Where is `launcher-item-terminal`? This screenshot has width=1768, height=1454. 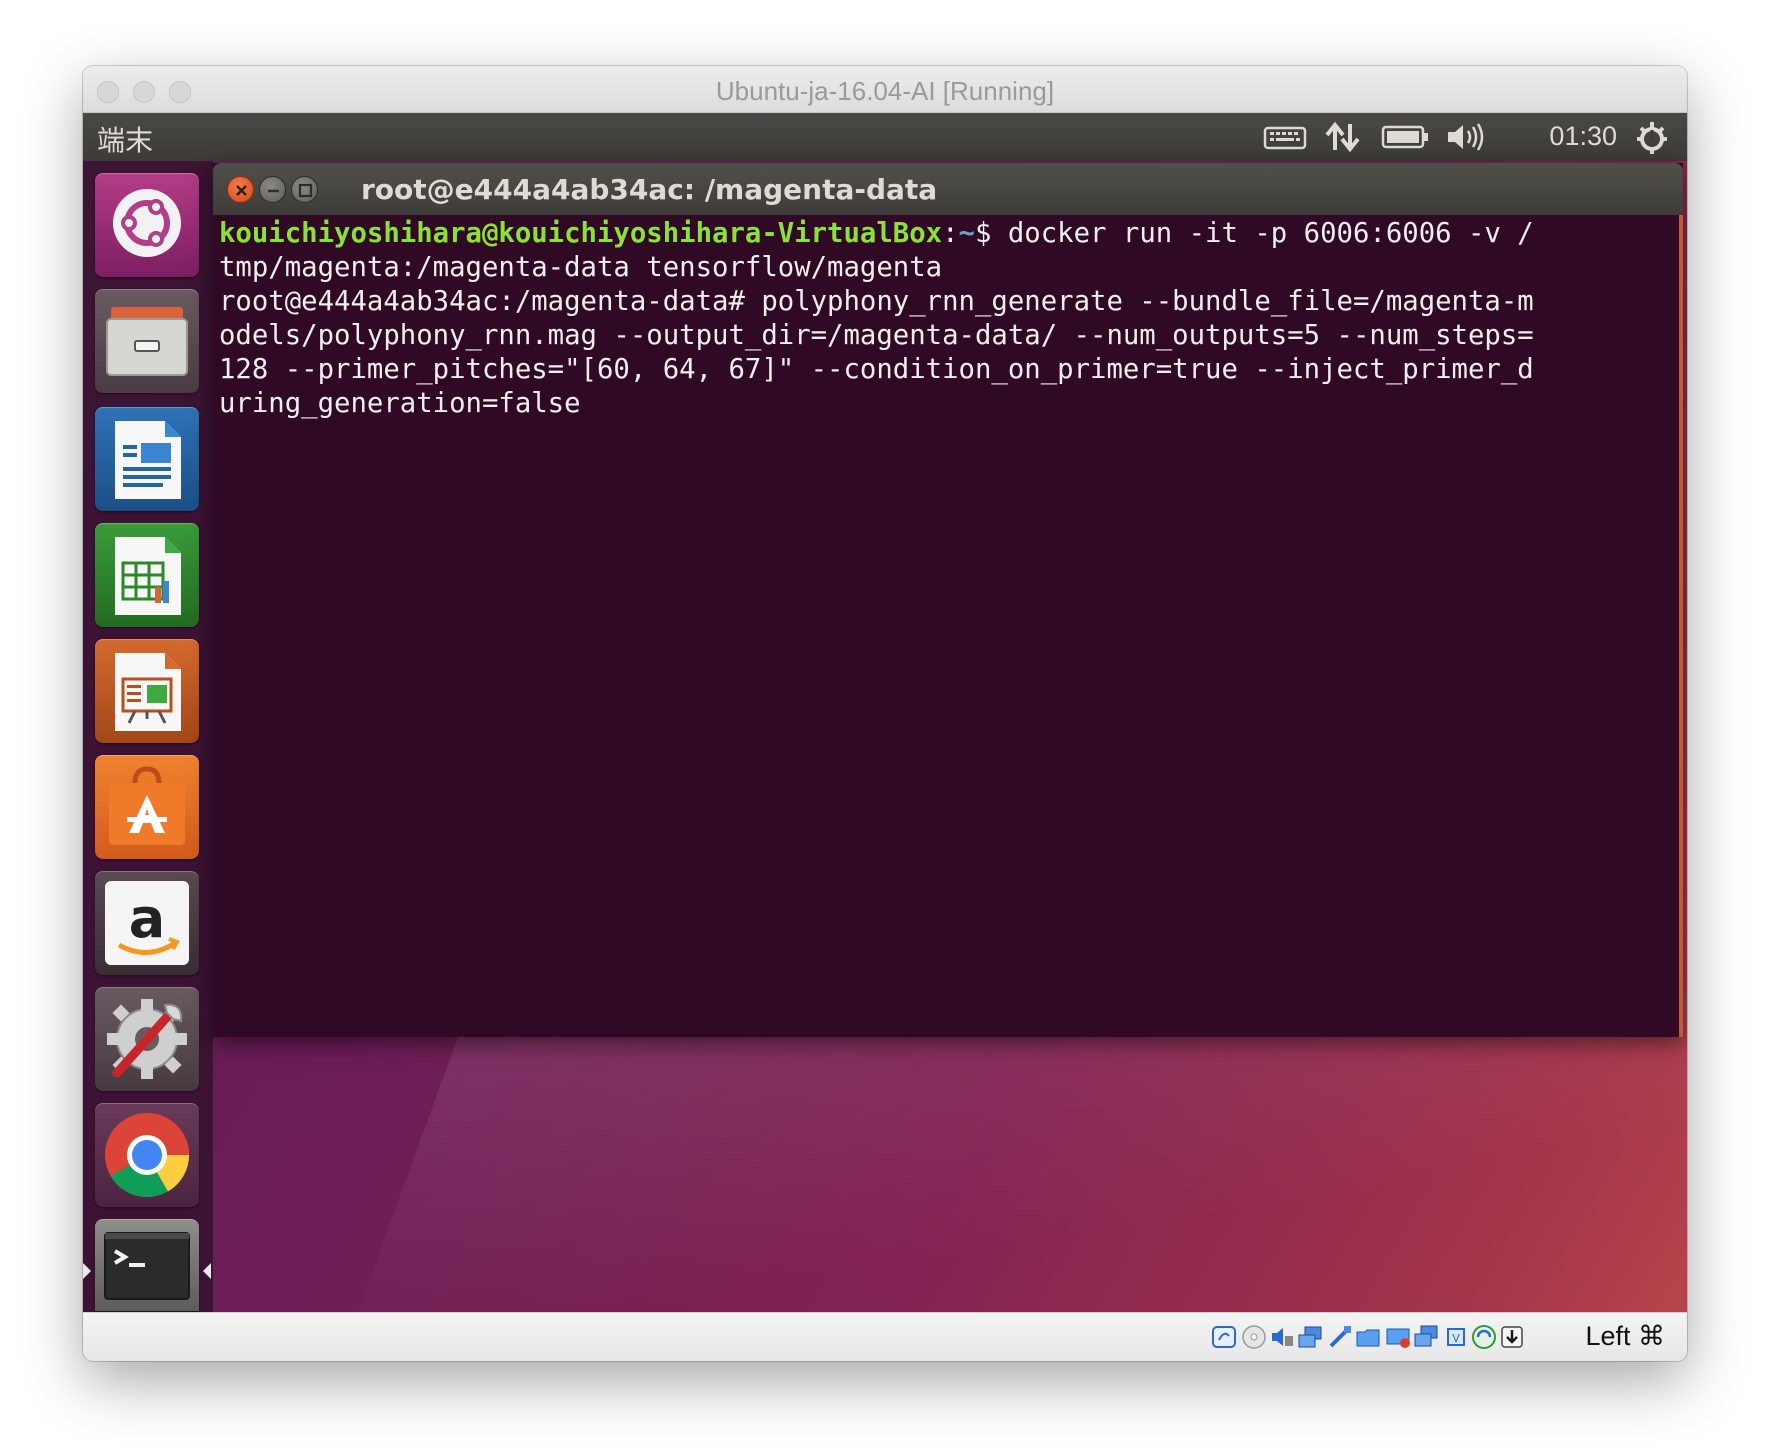 launcher-item-terminal is located at coordinates (147, 1265).